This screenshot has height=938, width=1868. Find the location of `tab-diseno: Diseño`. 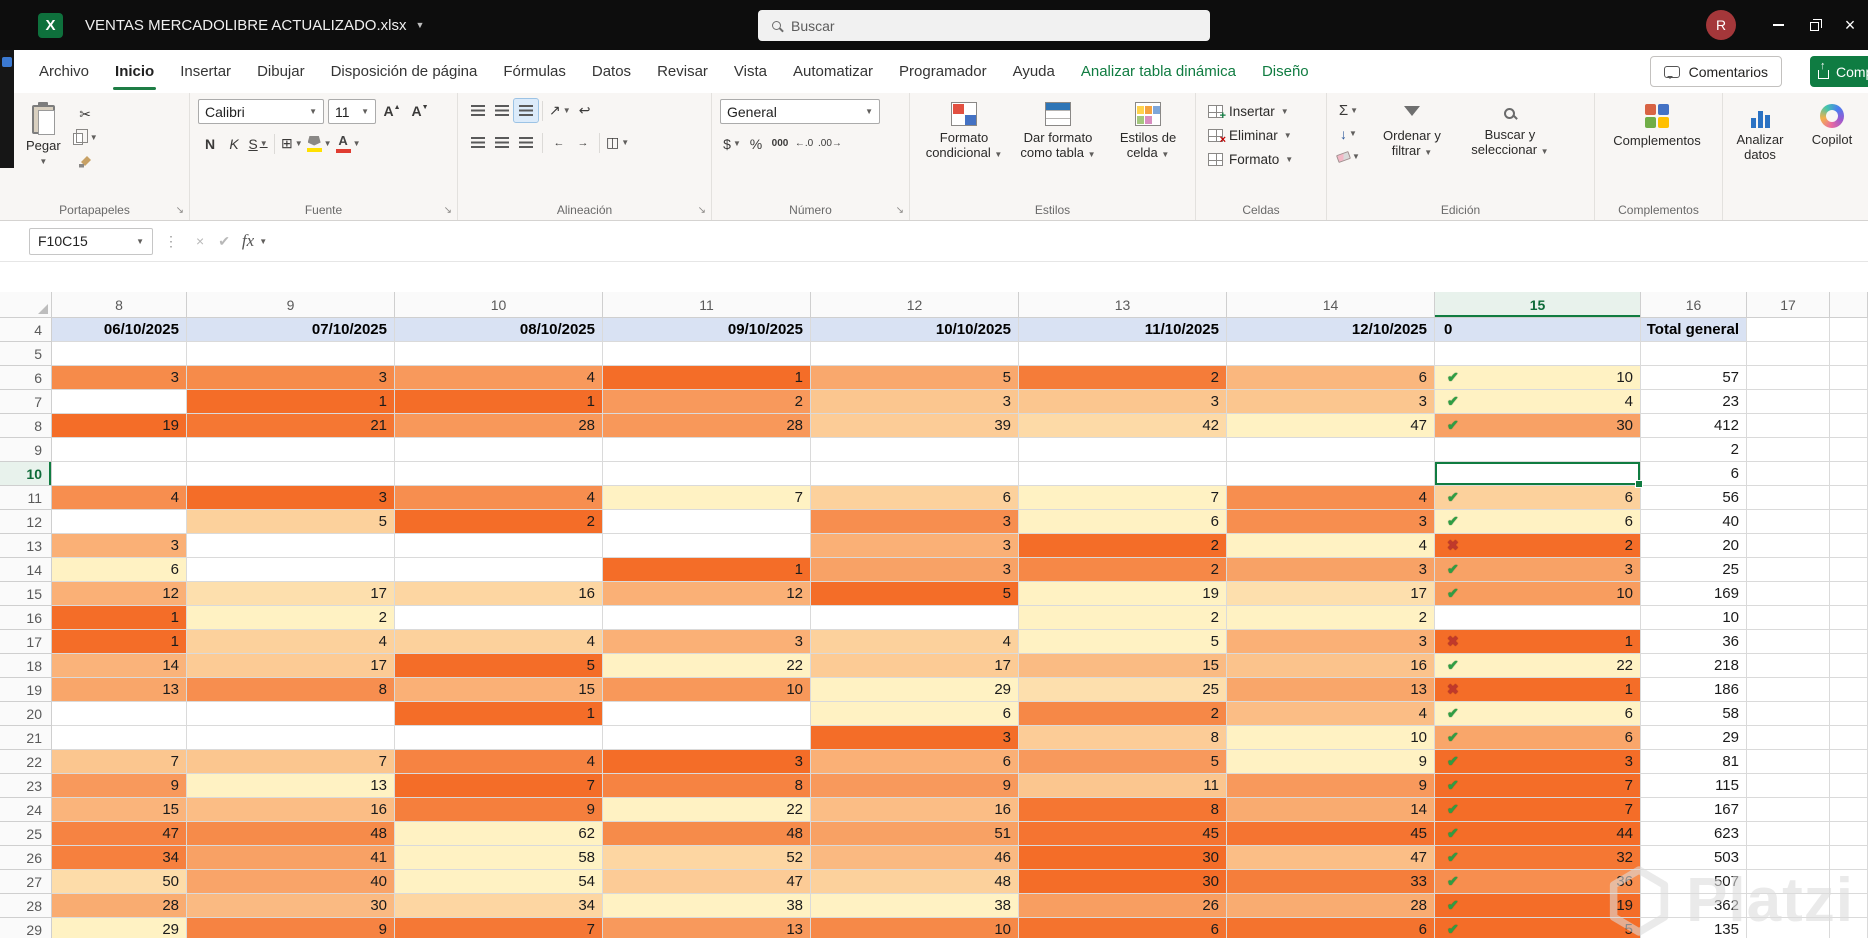

tab-diseno: Diseño is located at coordinates (1285, 71).